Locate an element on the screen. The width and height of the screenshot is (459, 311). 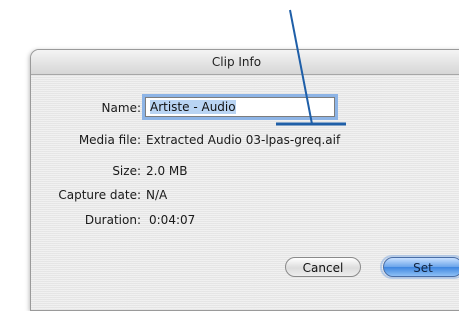
size-label: Size: is located at coordinates (126, 171).